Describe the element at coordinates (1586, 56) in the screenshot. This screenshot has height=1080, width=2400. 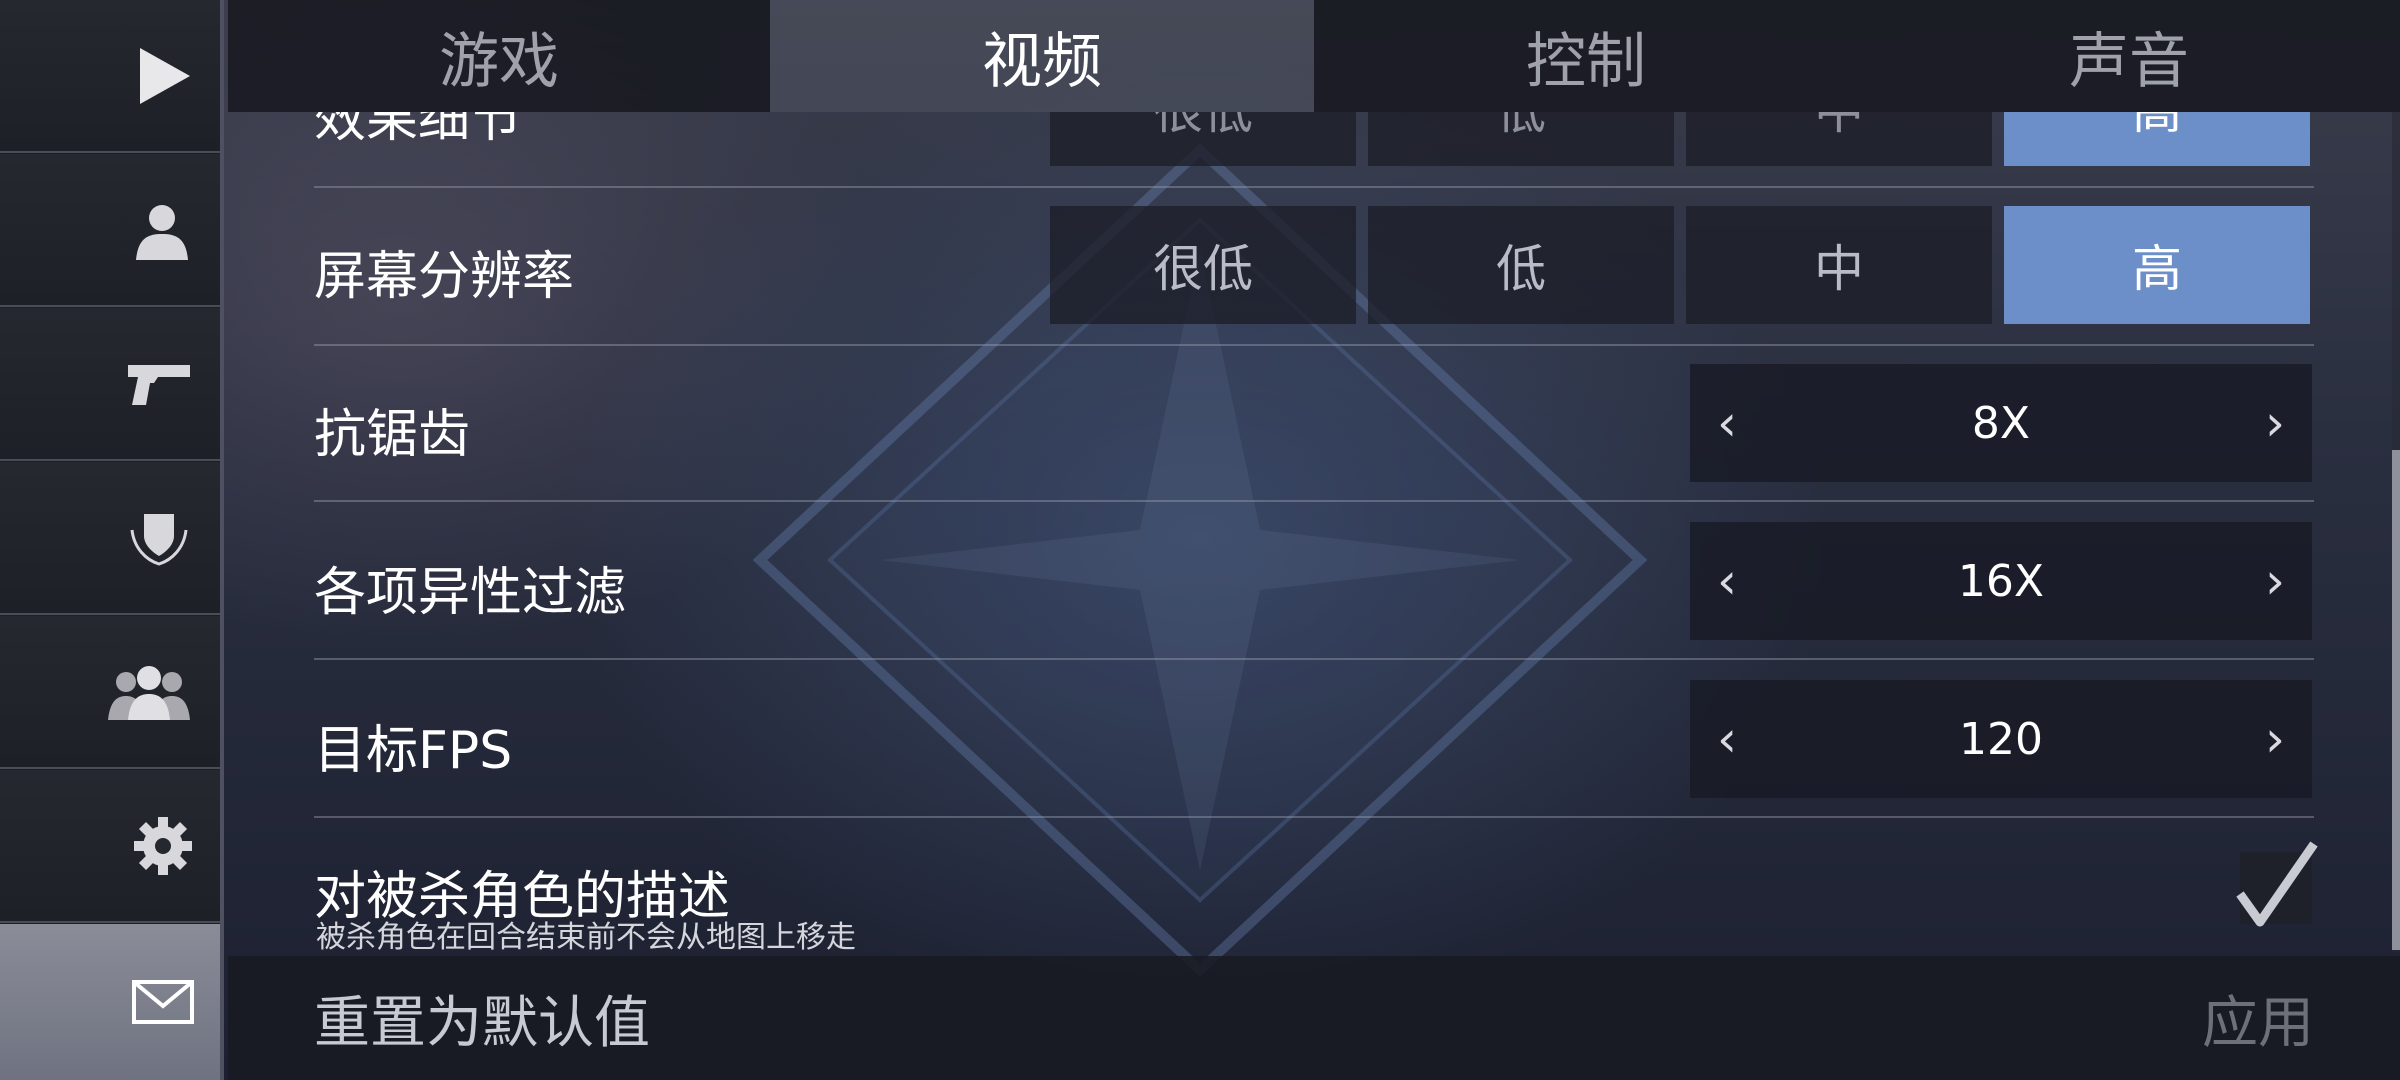
I see `tab-controls: 控制` at that location.